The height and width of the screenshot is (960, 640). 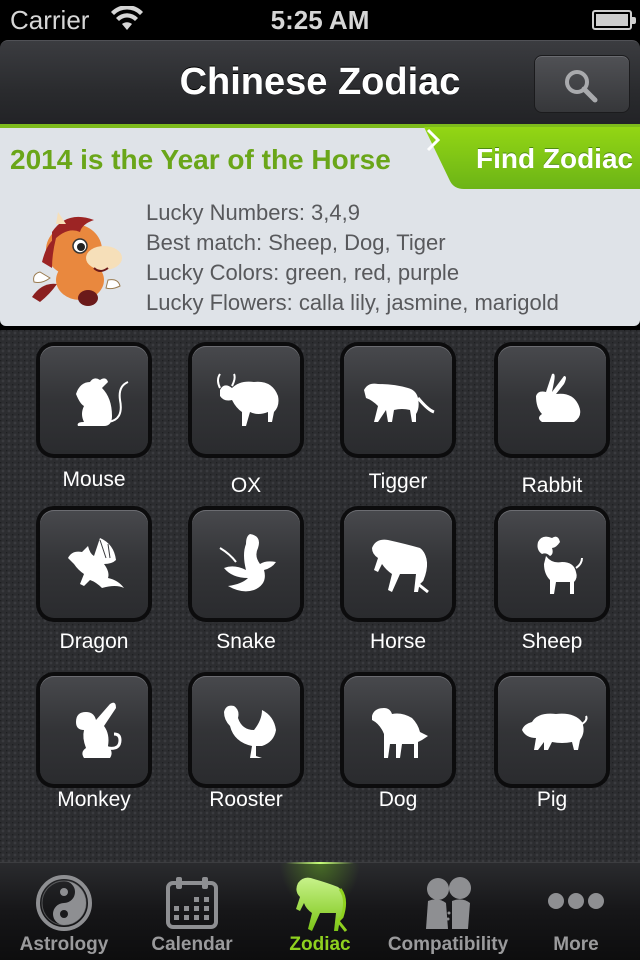 I want to click on status-bar: Carrier 5:25 AM, so click(x=320, y=20).